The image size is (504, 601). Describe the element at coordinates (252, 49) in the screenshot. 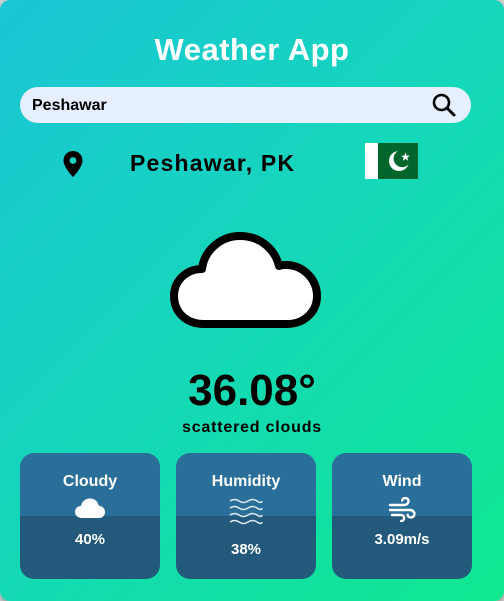

I see `app-title: Weather App` at that location.